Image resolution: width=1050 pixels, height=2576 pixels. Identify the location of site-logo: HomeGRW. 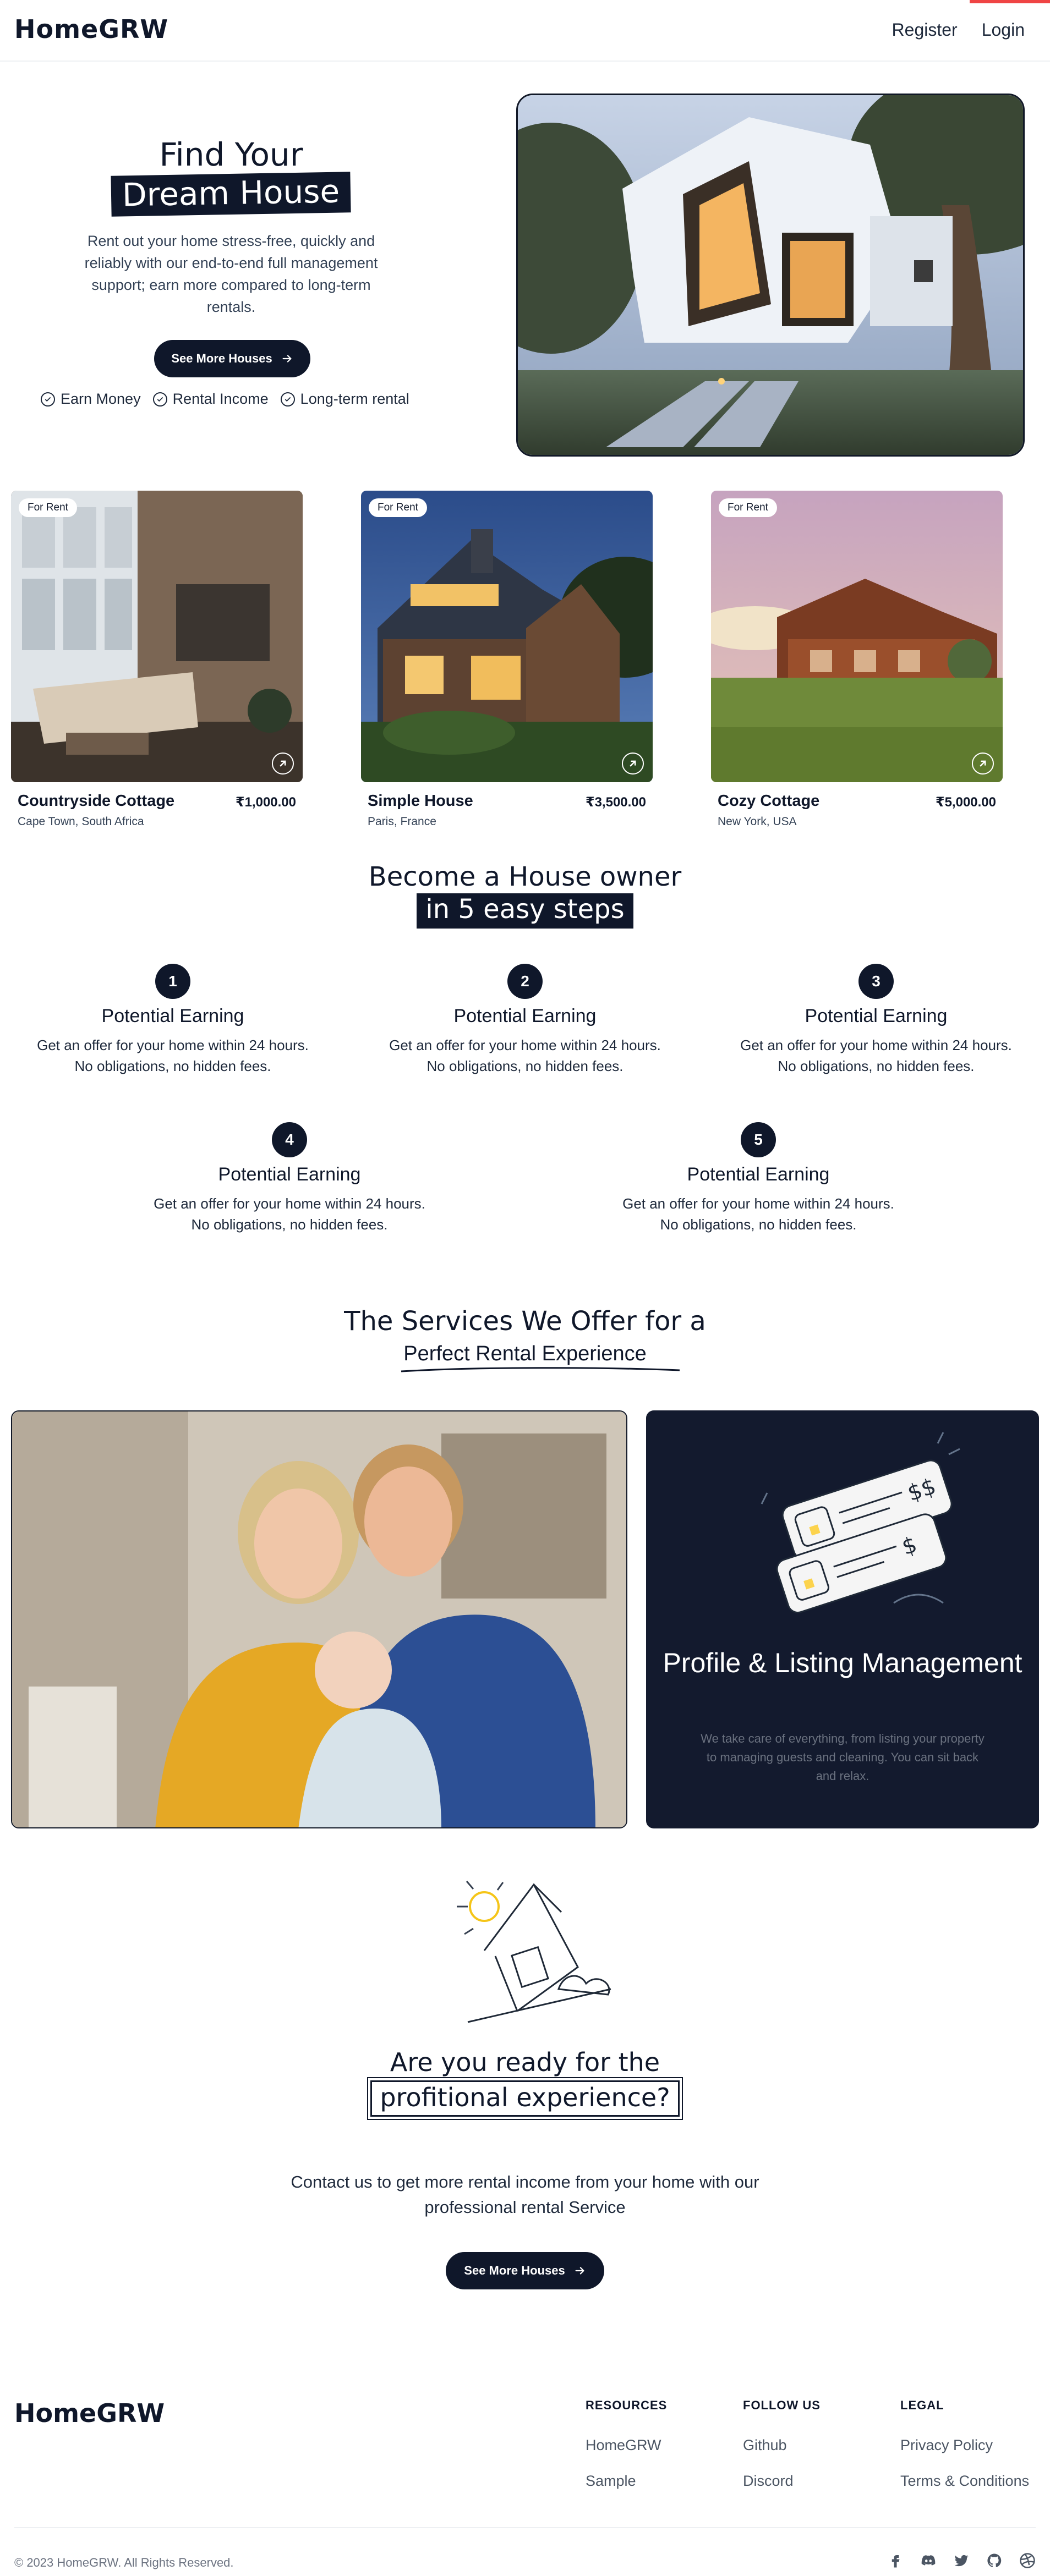
(91, 29).